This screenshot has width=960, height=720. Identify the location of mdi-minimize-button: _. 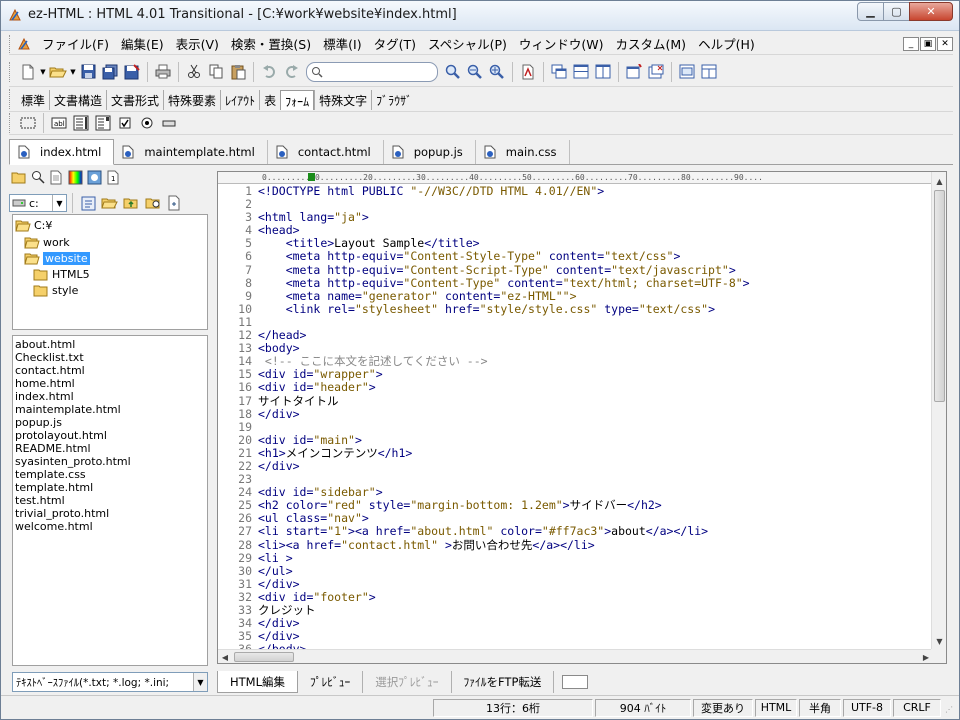
(911, 43).